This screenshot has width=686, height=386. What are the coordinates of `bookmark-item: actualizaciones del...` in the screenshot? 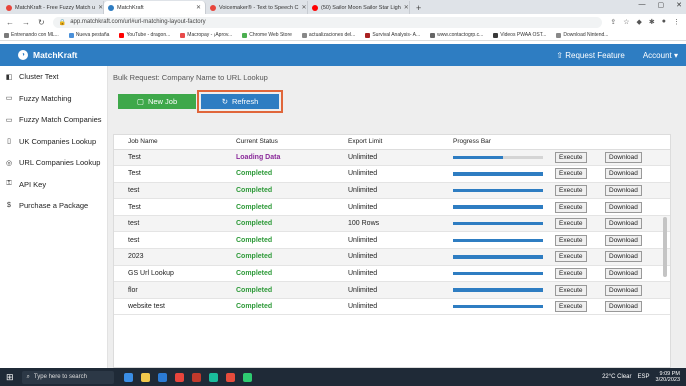 It's located at (328, 35).